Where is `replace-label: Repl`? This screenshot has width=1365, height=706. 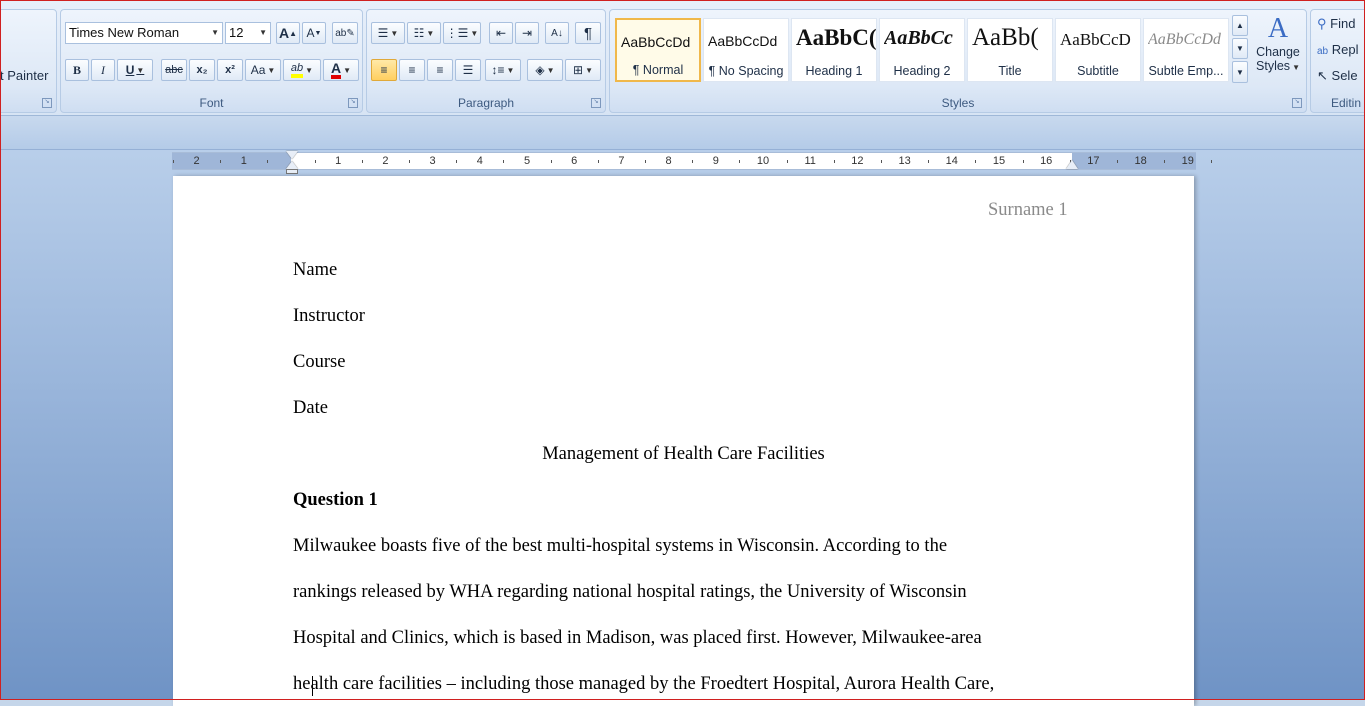
replace-label: Repl is located at coordinates (1345, 49).